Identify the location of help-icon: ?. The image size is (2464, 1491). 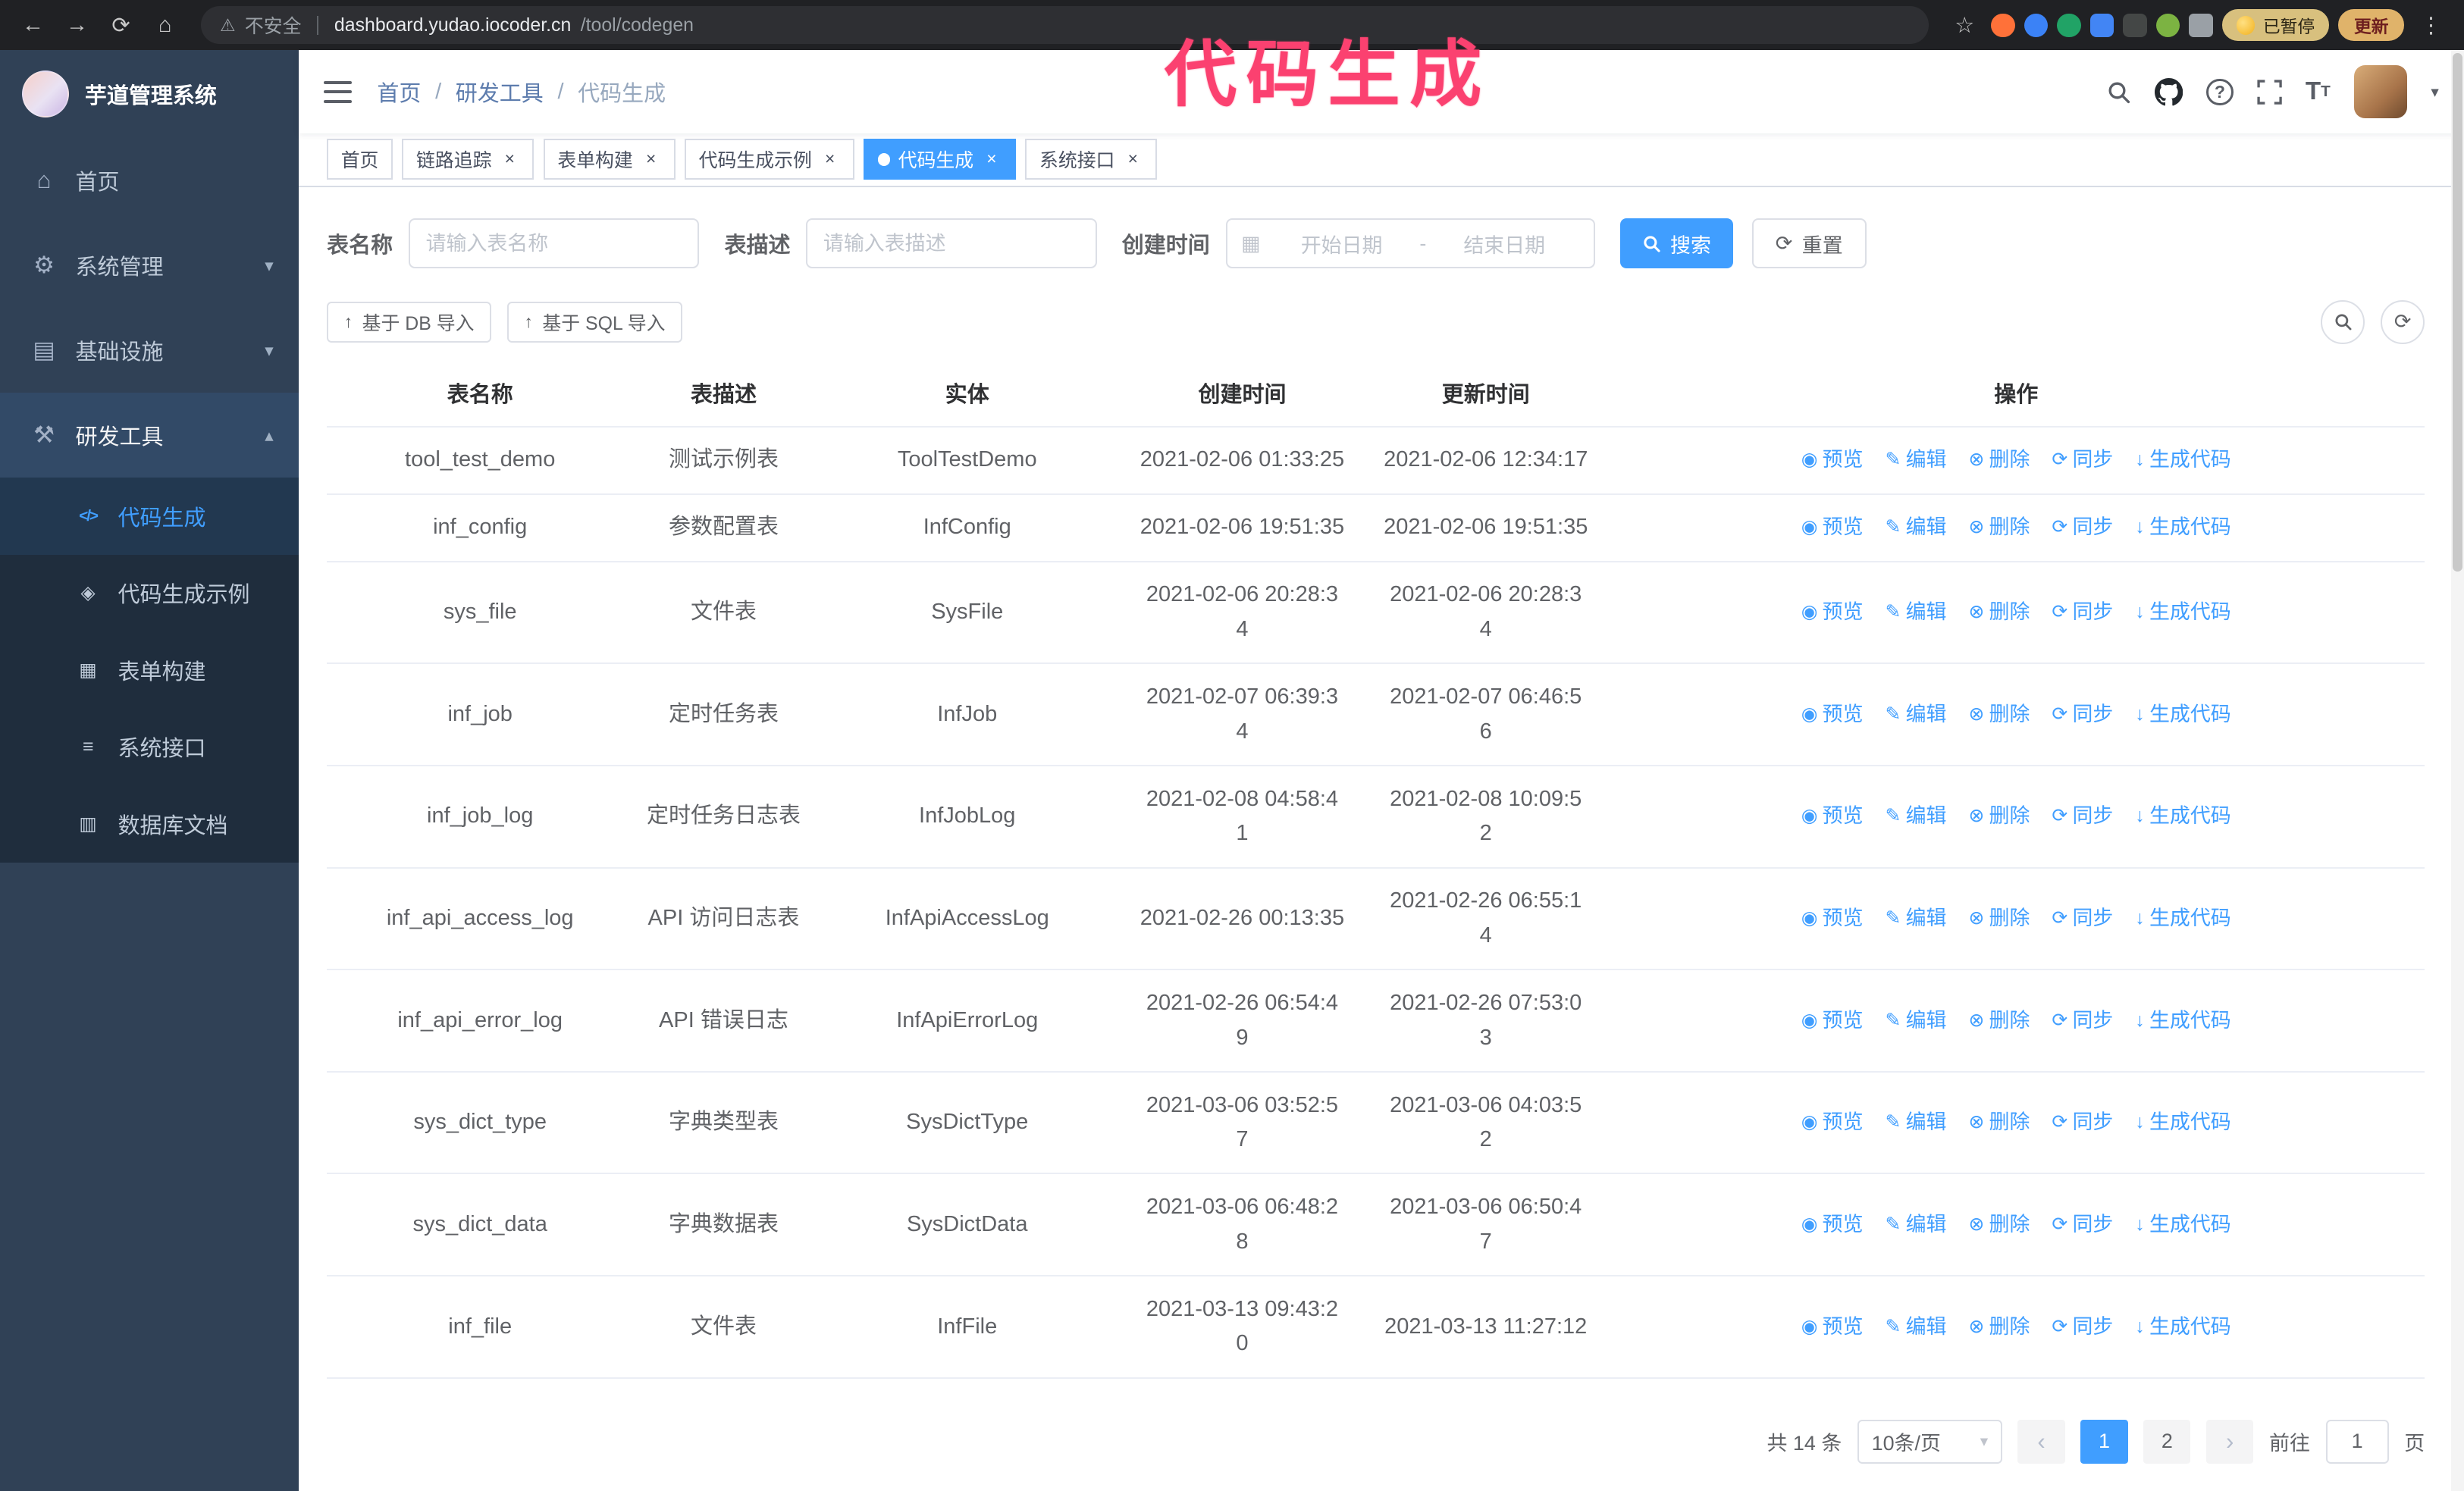
(2220, 91).